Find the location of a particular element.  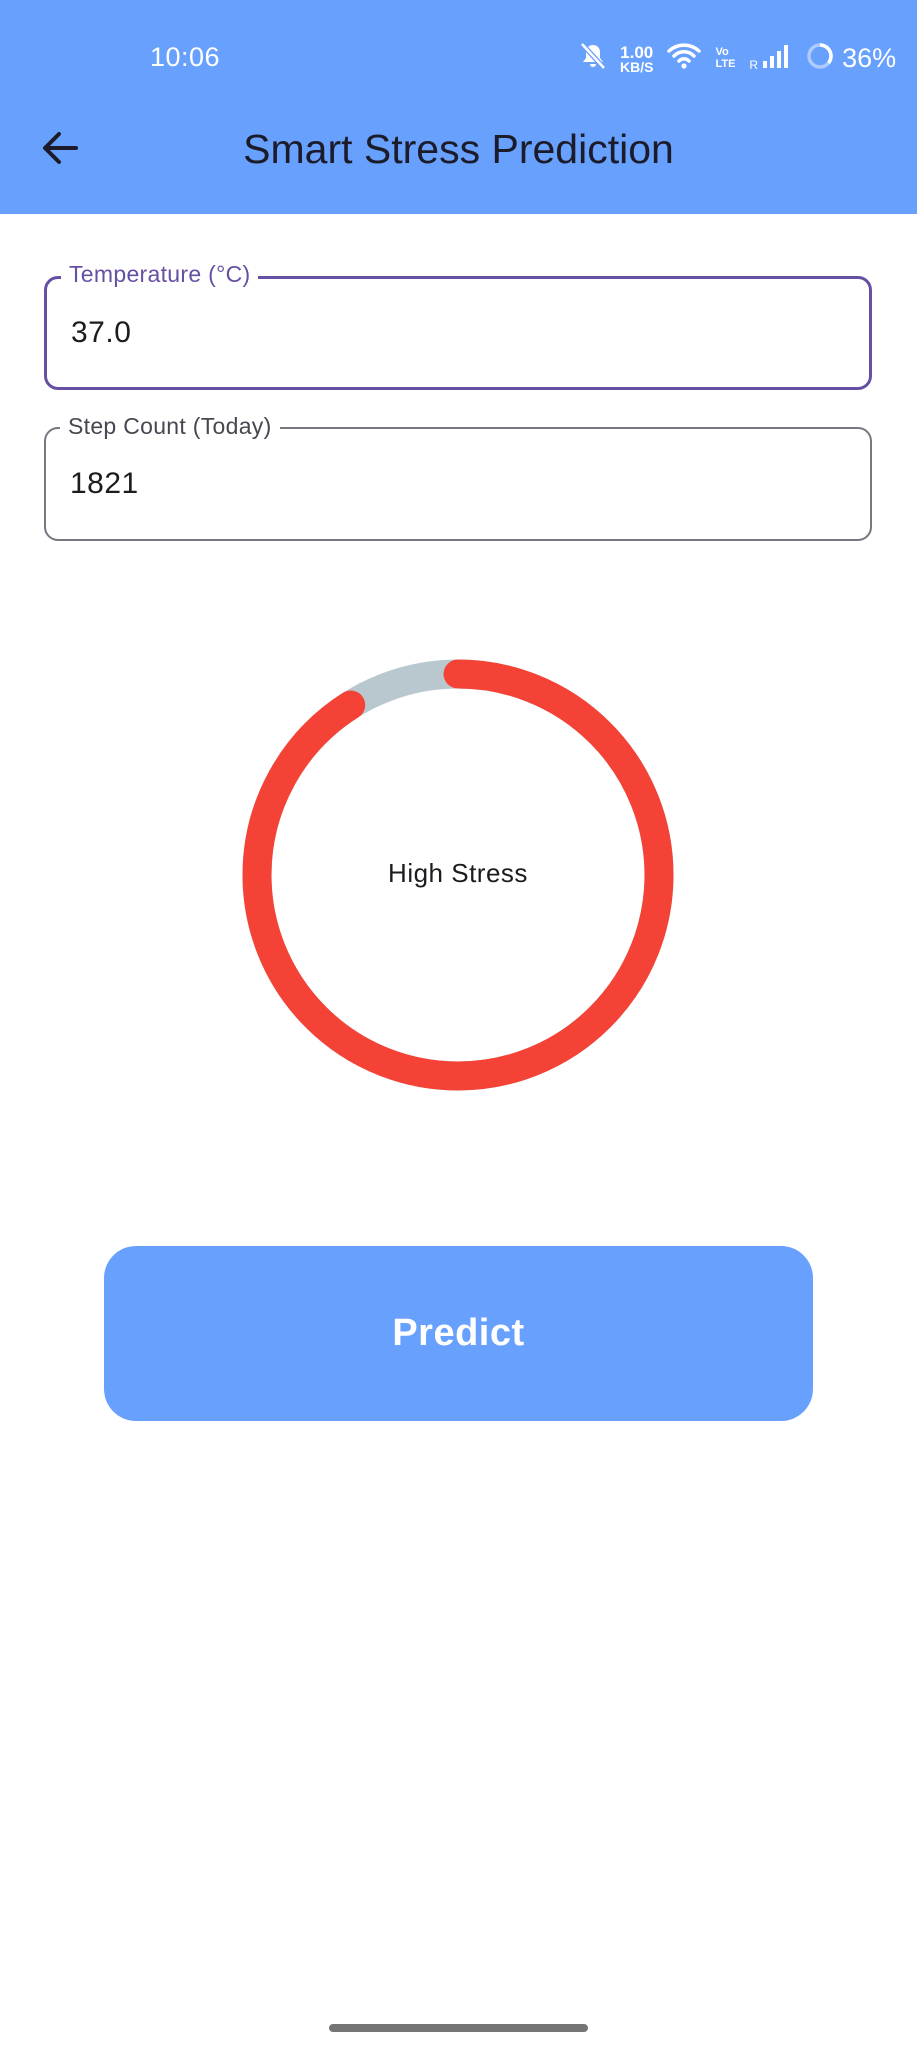

signal-icon is located at coordinates (777, 58).